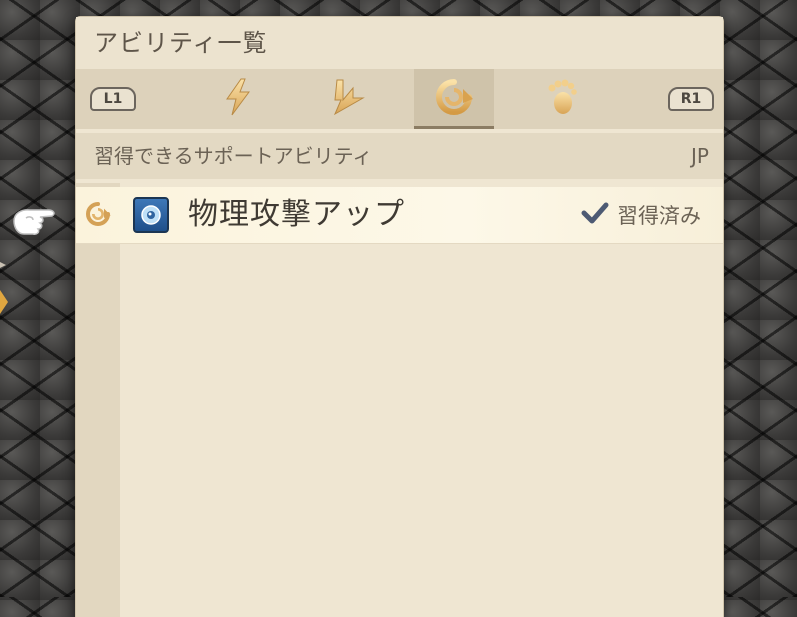 The width and height of the screenshot is (797, 617). What do you see at coordinates (399, 99) in the screenshot?
I see `category-tabbar: L1 R1` at bounding box center [399, 99].